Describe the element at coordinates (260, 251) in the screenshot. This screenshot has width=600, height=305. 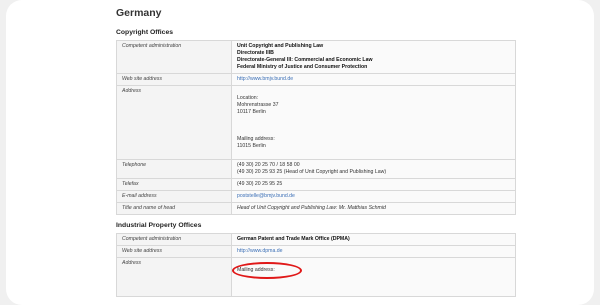
I see `web-site-link: http://www.dpma.de` at that location.